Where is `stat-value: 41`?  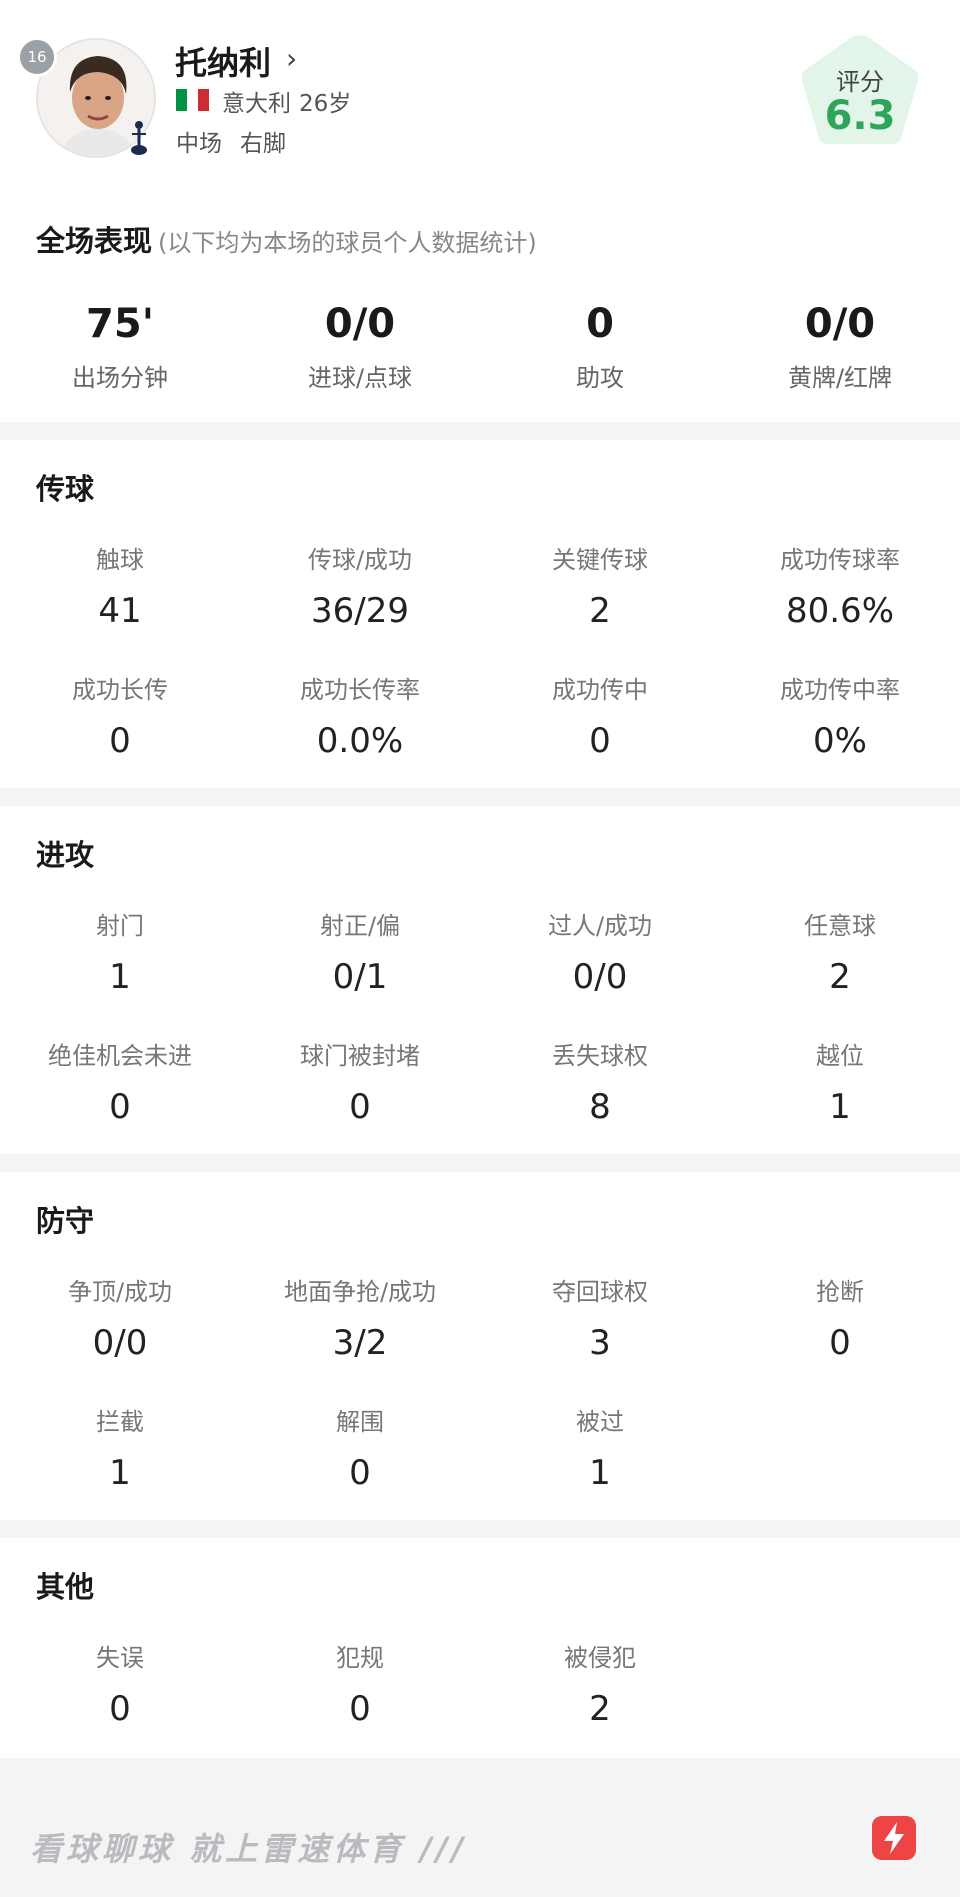
stat-value: 41 is located at coordinates (120, 611).